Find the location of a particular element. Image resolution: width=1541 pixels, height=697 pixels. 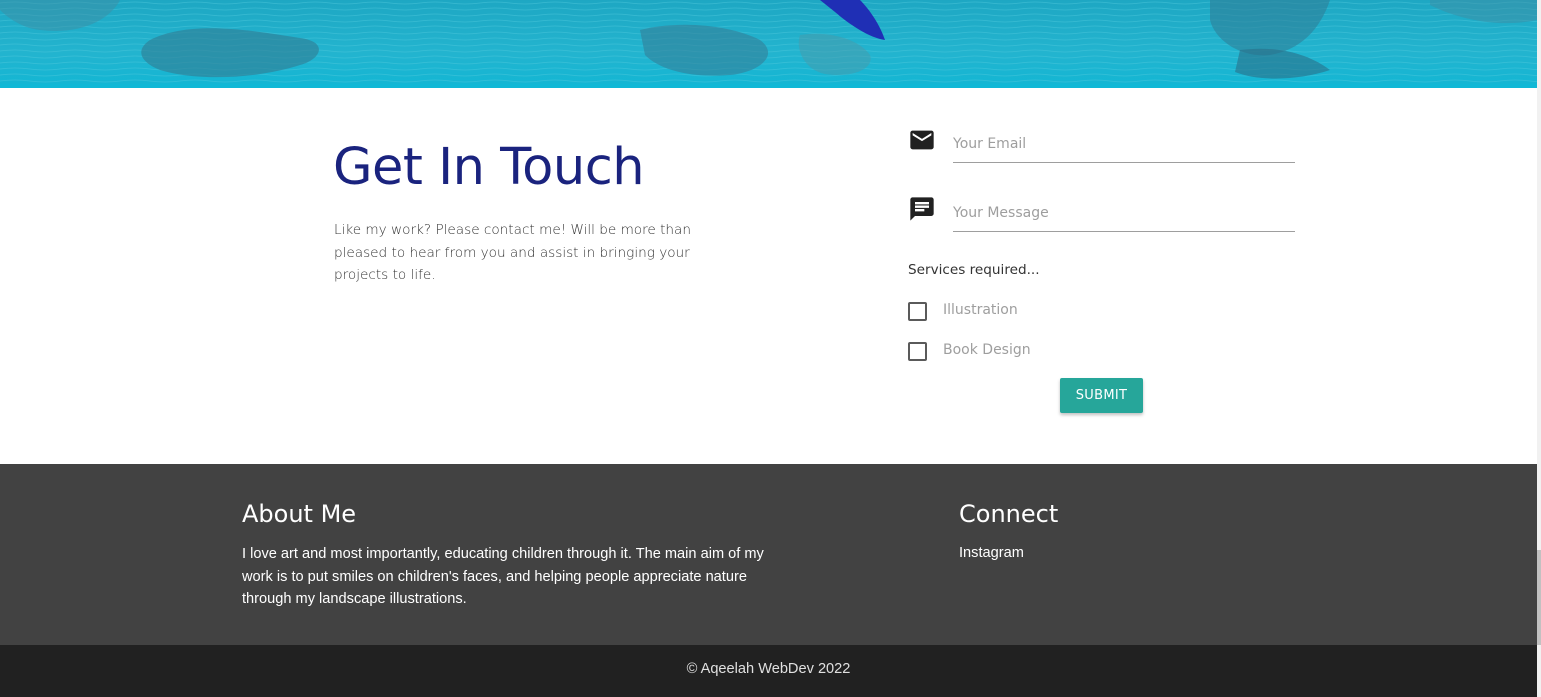

copyright-bar: © Aqeelah WebDev 2022 is located at coordinates (768, 671).